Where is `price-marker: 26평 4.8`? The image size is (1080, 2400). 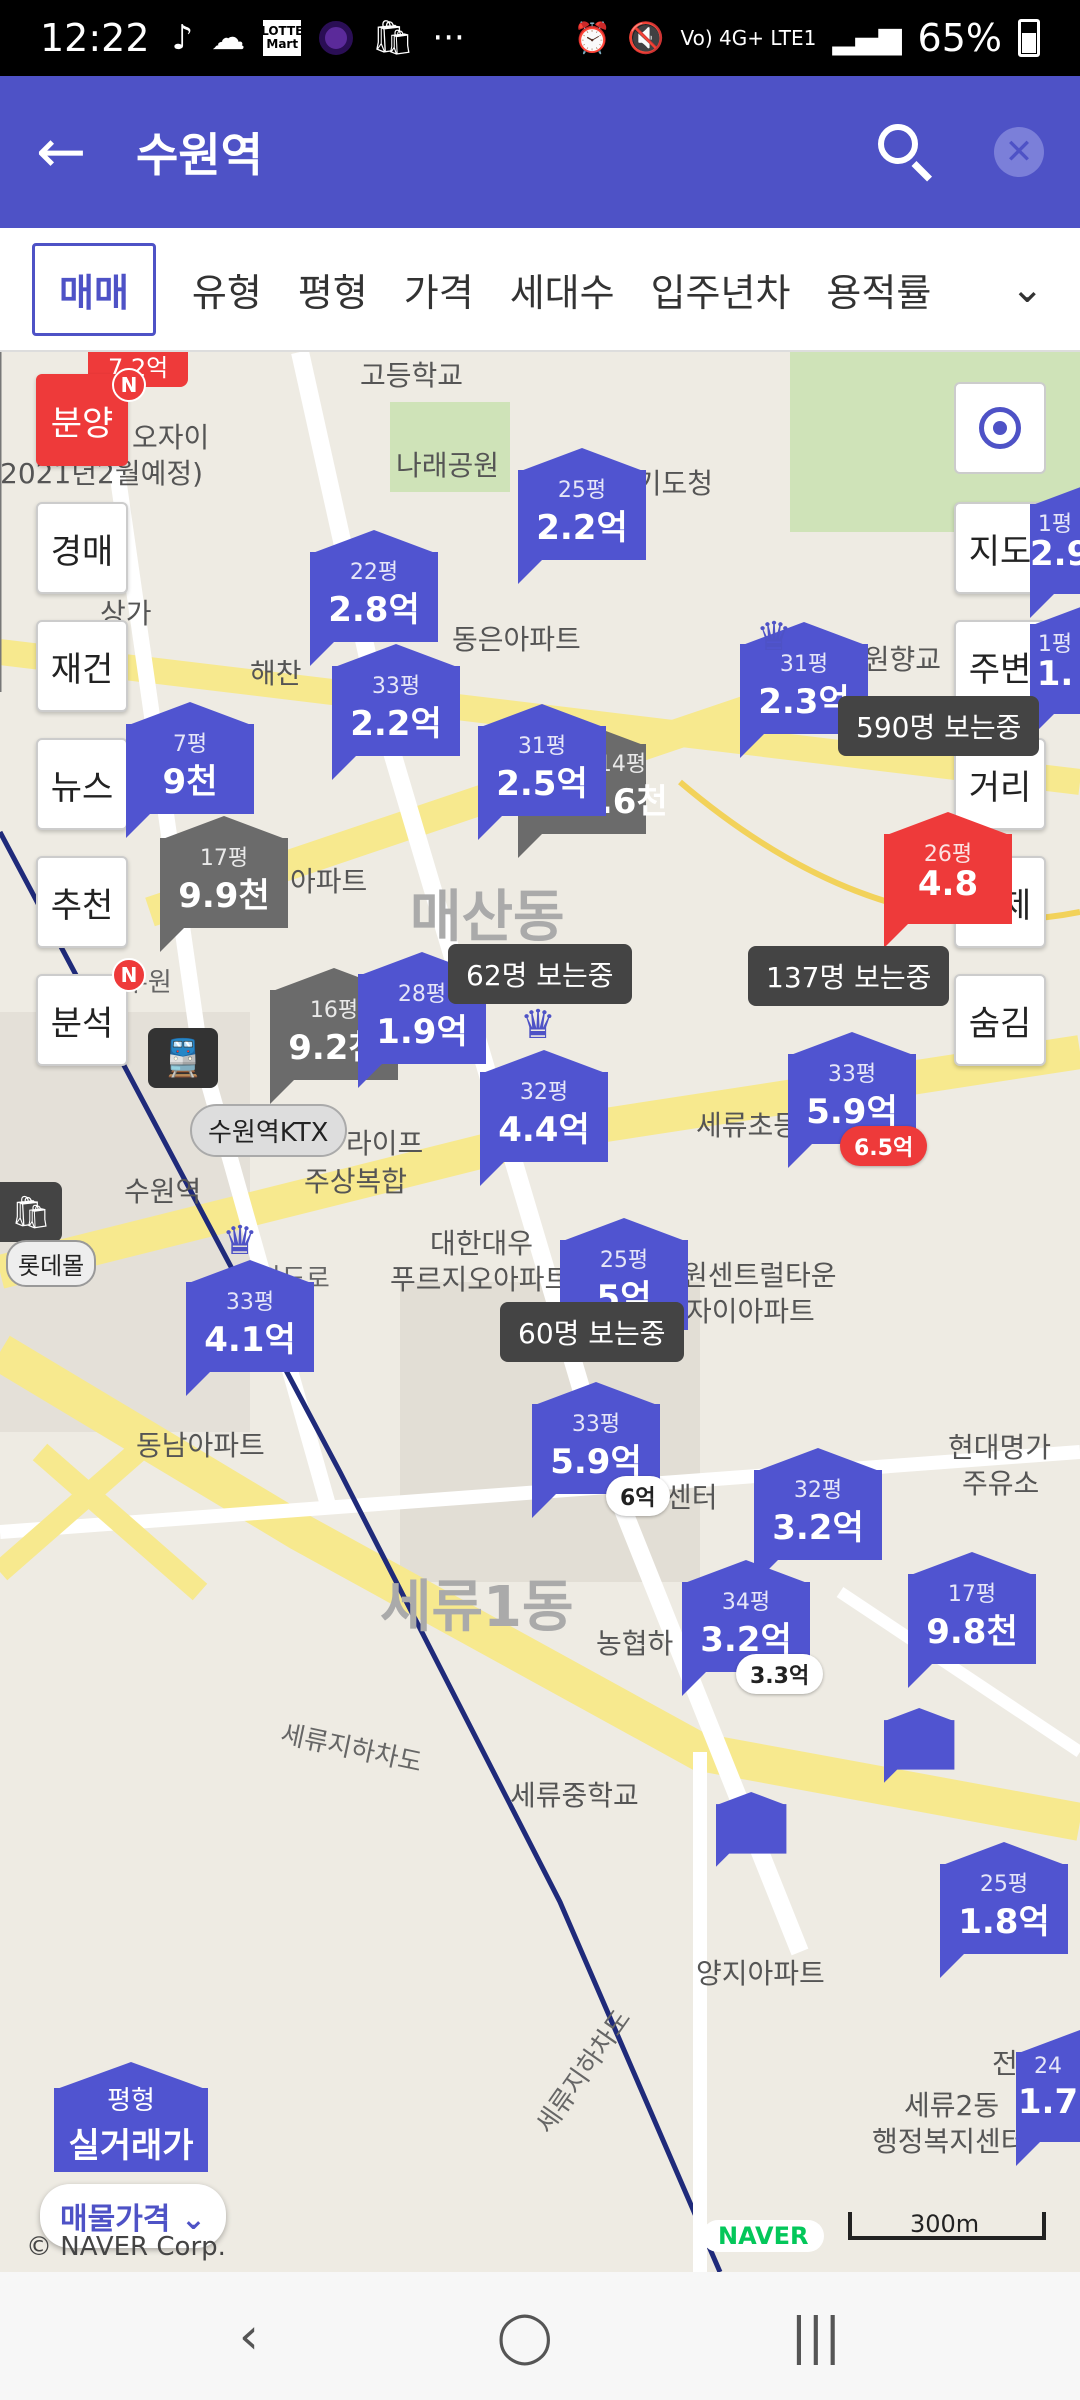
price-marker: 26평 4.8 is located at coordinates (948, 880).